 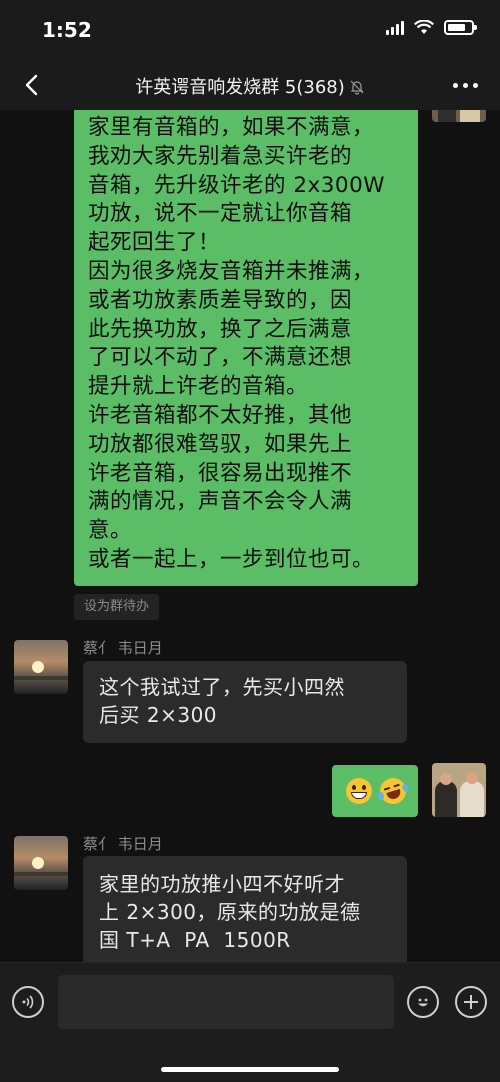 I want to click on message-bubble-other: 这个我试过了，先买小四然 后买 2×300, so click(x=245, y=702).